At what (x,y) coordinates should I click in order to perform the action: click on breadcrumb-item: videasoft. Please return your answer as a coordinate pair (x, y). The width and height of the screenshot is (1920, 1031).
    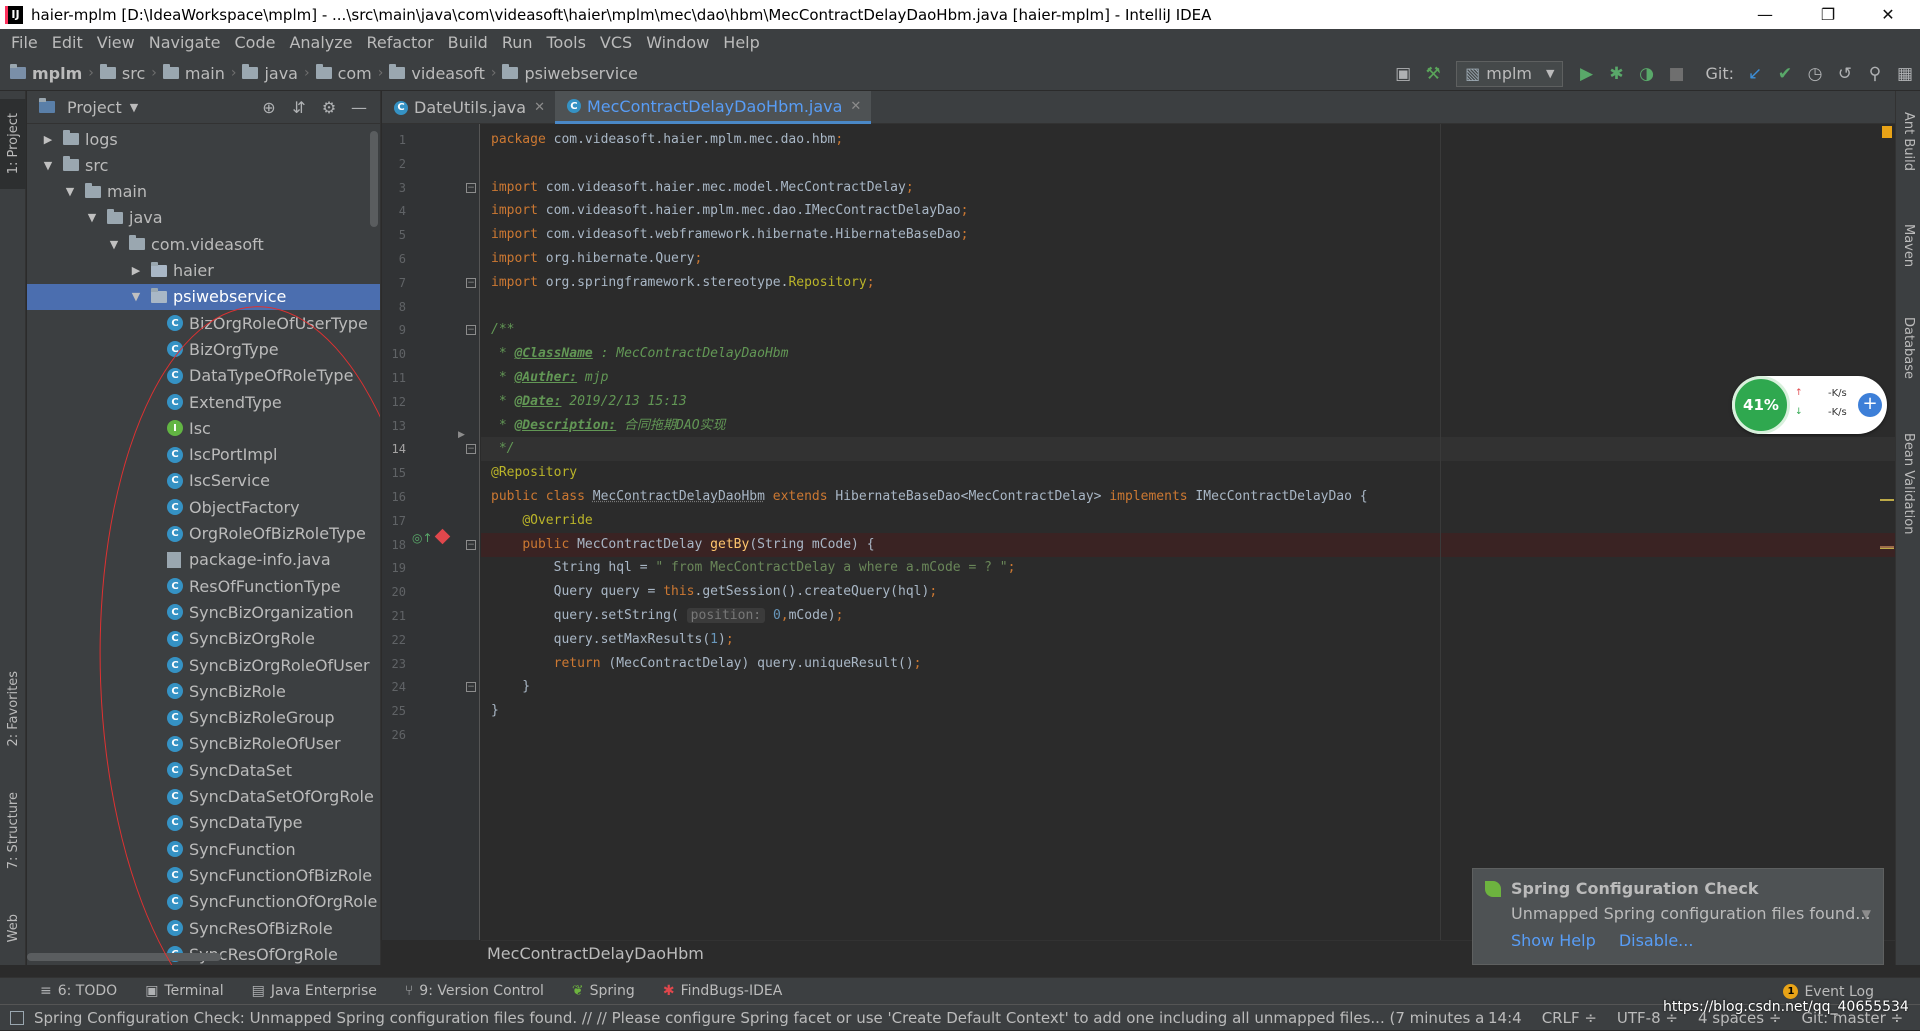
    Looking at the image, I should click on (437, 73).